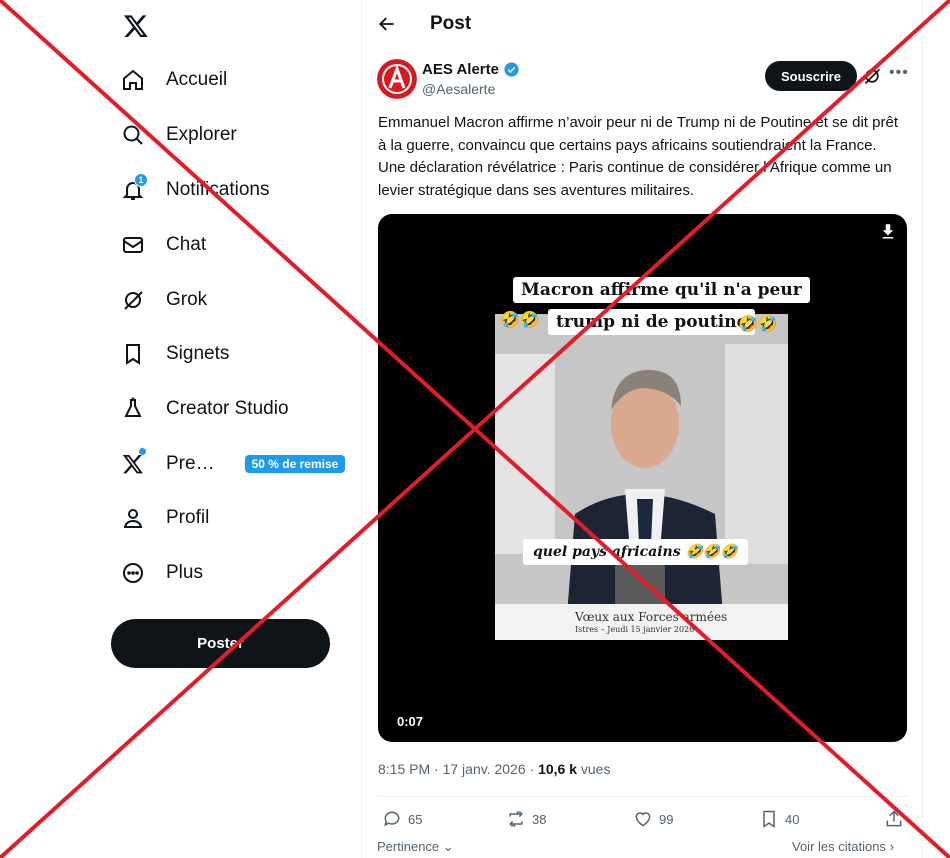 This screenshot has width=950, height=858. I want to click on sidebar-item-plus: Plus, so click(161, 573).